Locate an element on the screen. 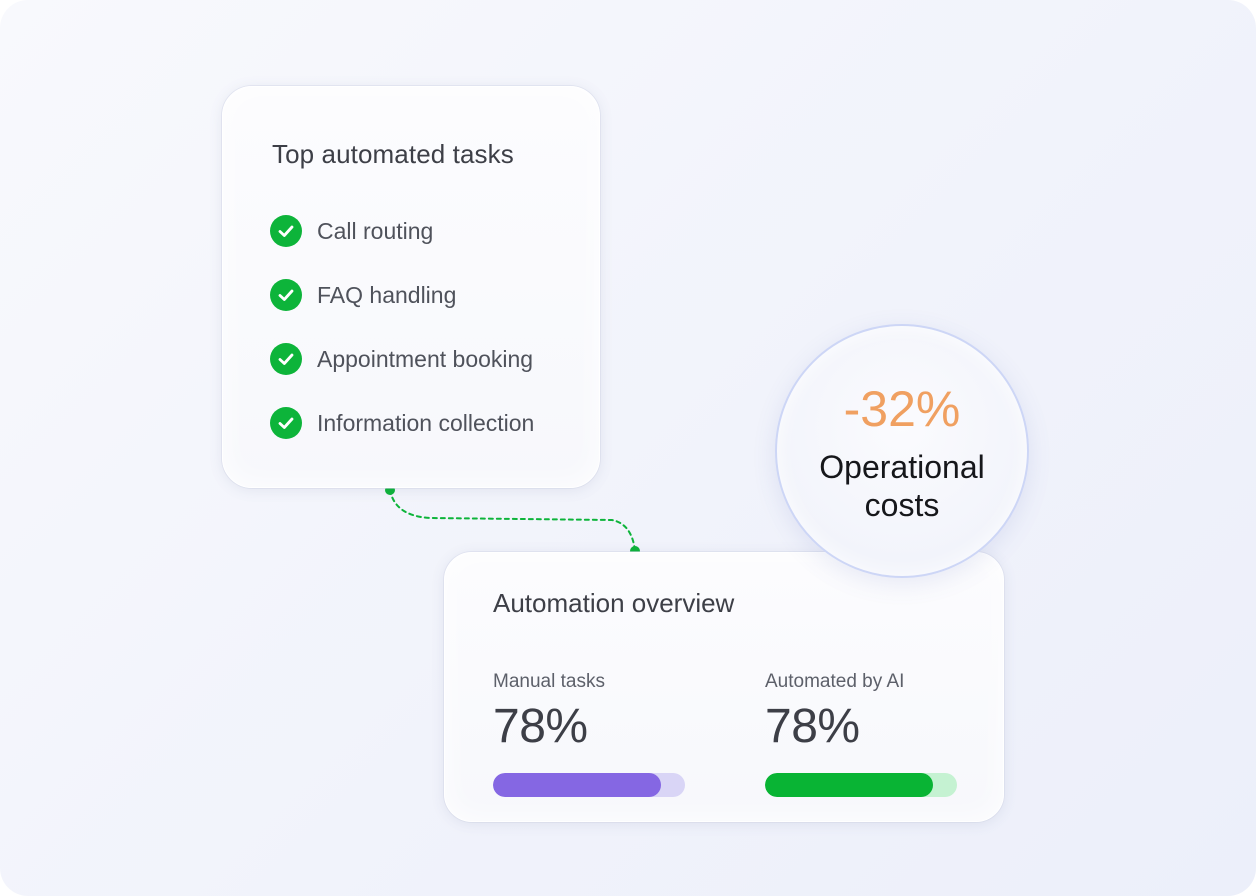 The width and height of the screenshot is (1256, 896). task-item-faq-handling: FAQ handling is located at coordinates (402, 295).